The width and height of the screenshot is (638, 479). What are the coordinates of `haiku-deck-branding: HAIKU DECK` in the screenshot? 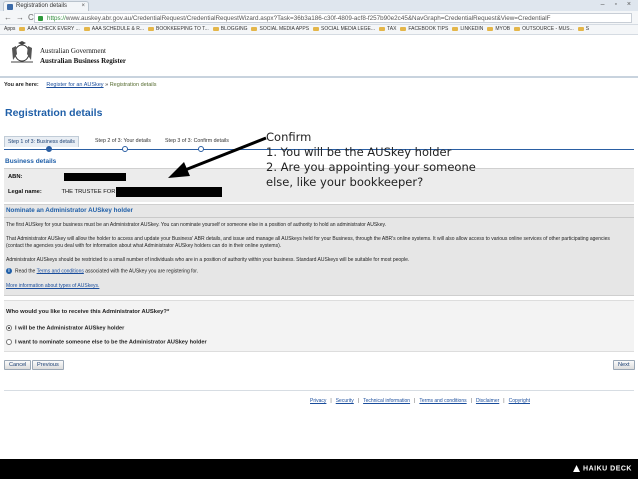 It's located at (602, 468).